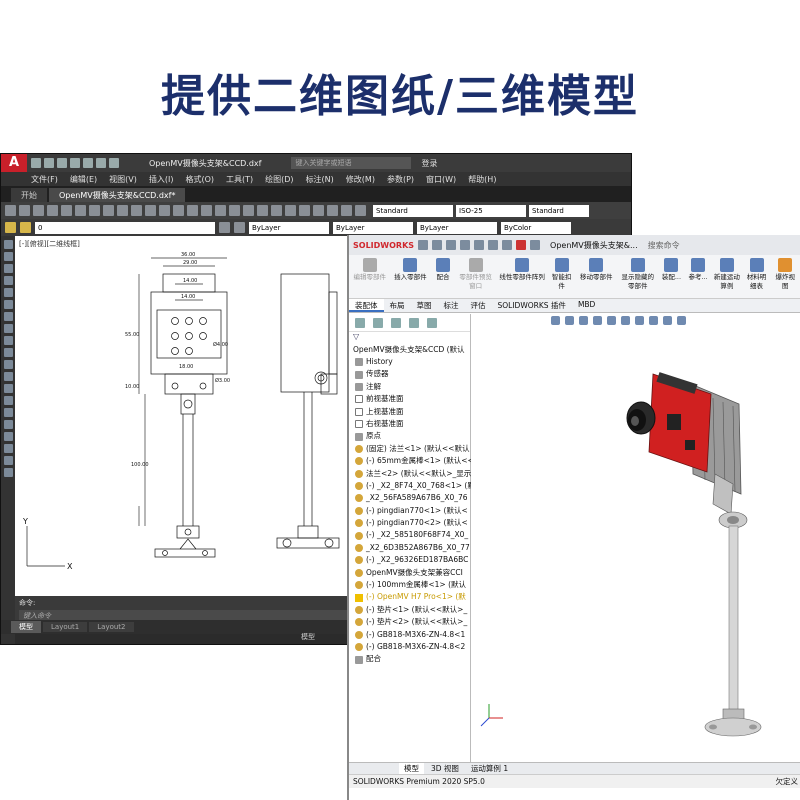  I want to click on tab-motion-study: 运动算例 1, so click(489, 768).